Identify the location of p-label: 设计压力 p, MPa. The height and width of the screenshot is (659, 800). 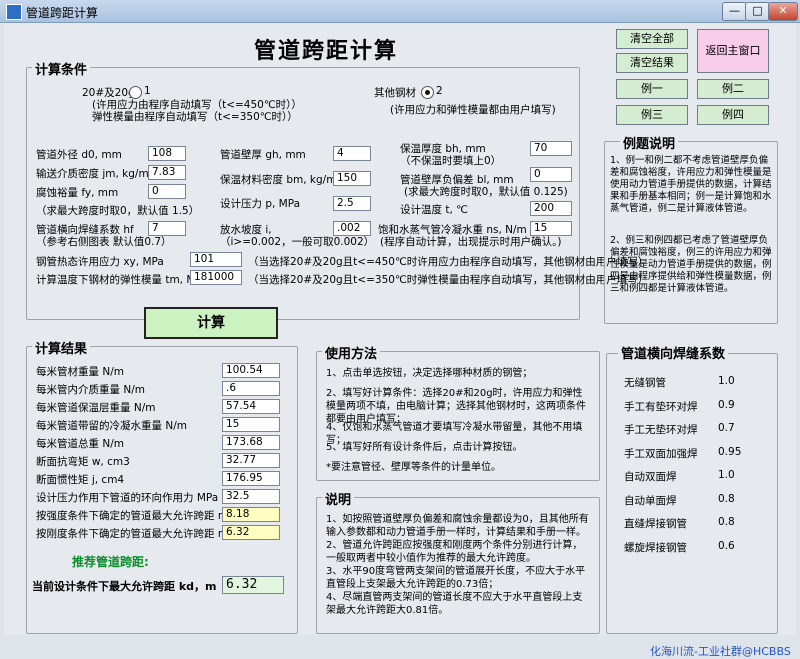
(260, 204).